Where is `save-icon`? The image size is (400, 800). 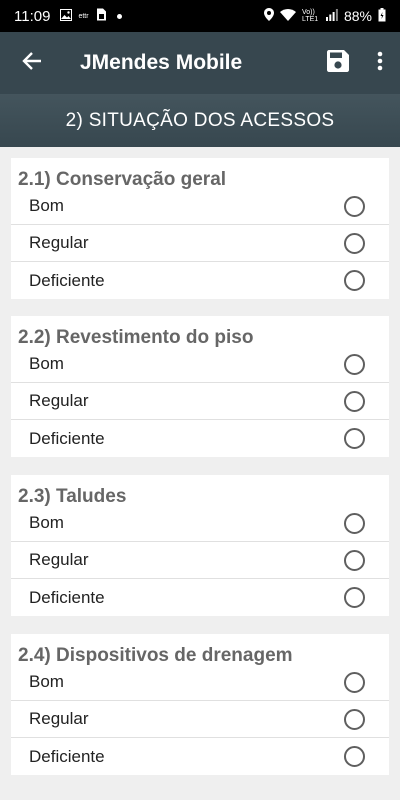
save-icon is located at coordinates (338, 63).